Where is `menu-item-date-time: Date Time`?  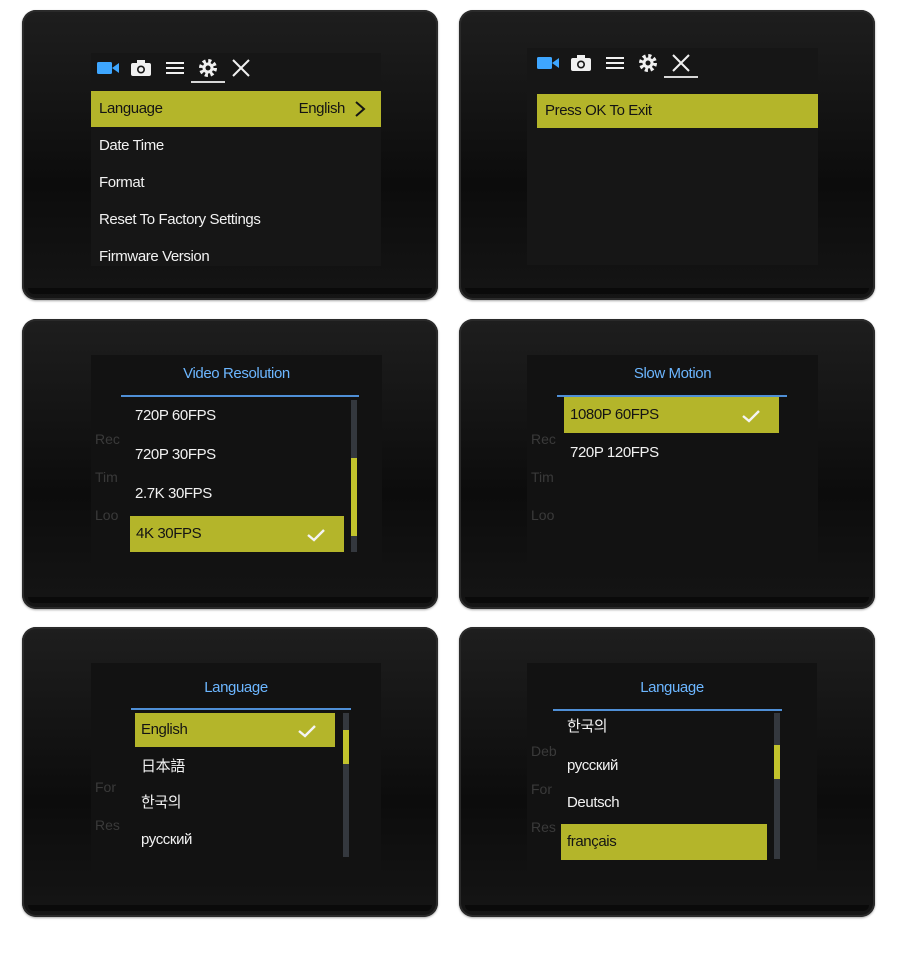
menu-item-date-time: Date Time is located at coordinates (236, 146).